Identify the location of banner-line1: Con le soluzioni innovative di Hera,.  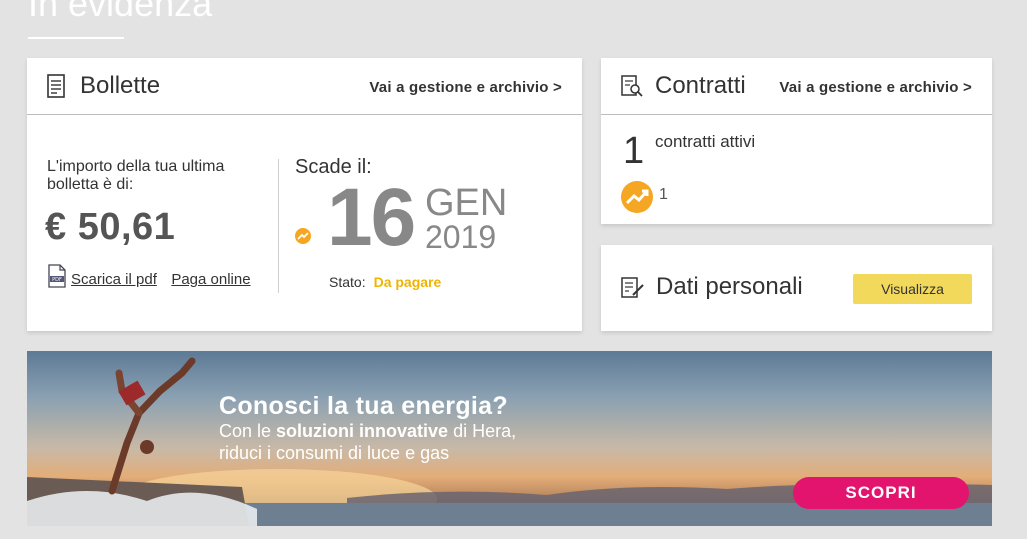
(367, 431).